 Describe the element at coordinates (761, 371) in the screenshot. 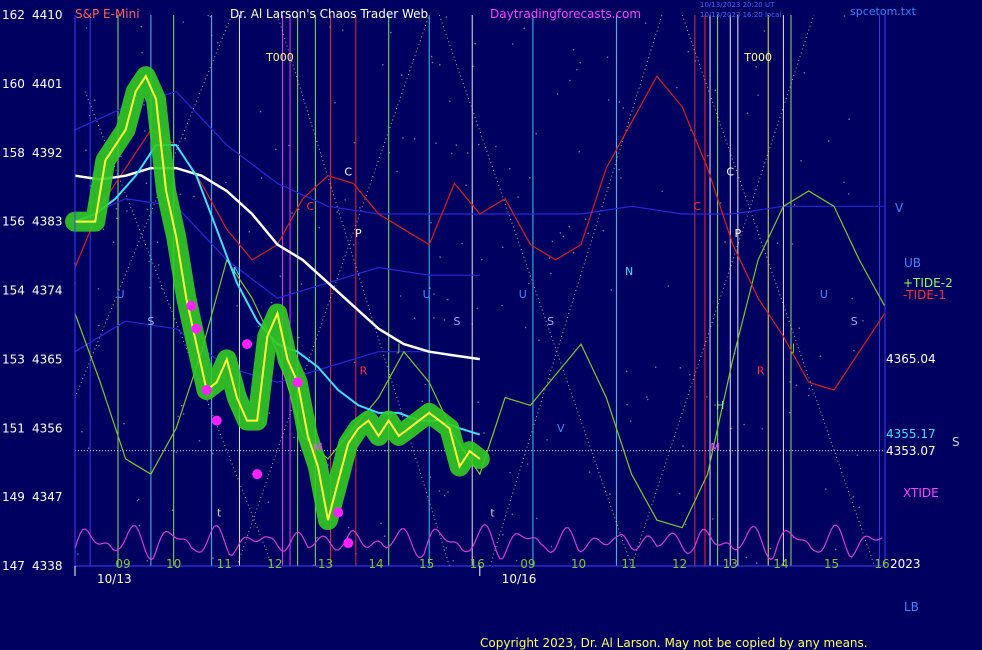

I see `event-marker: R` at that location.